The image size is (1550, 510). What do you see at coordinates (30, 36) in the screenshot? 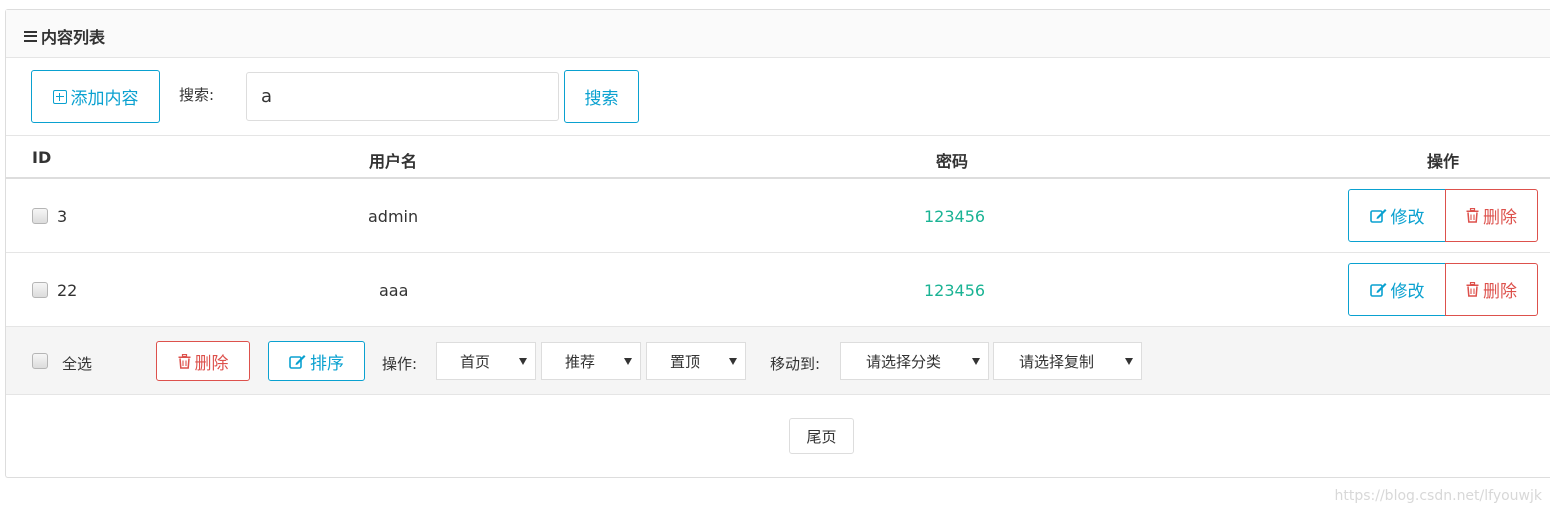
I see `menu-icon` at bounding box center [30, 36].